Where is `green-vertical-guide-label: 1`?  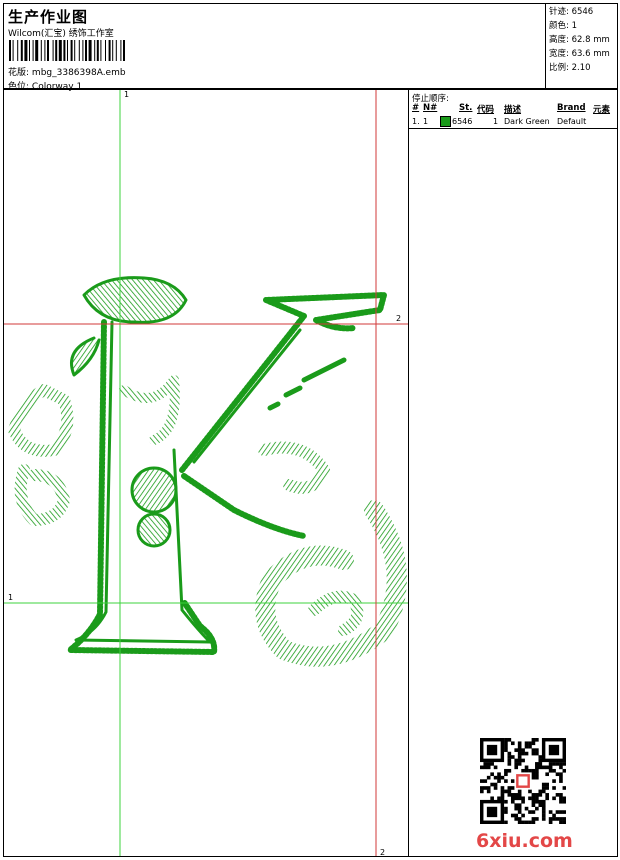
green-vertical-guide-label: 1 is located at coordinates (127, 94).